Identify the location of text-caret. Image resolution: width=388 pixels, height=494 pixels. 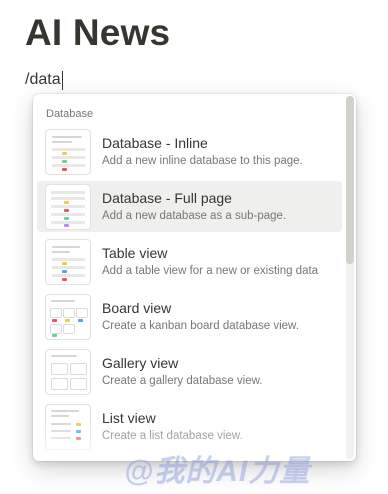
(62, 80).